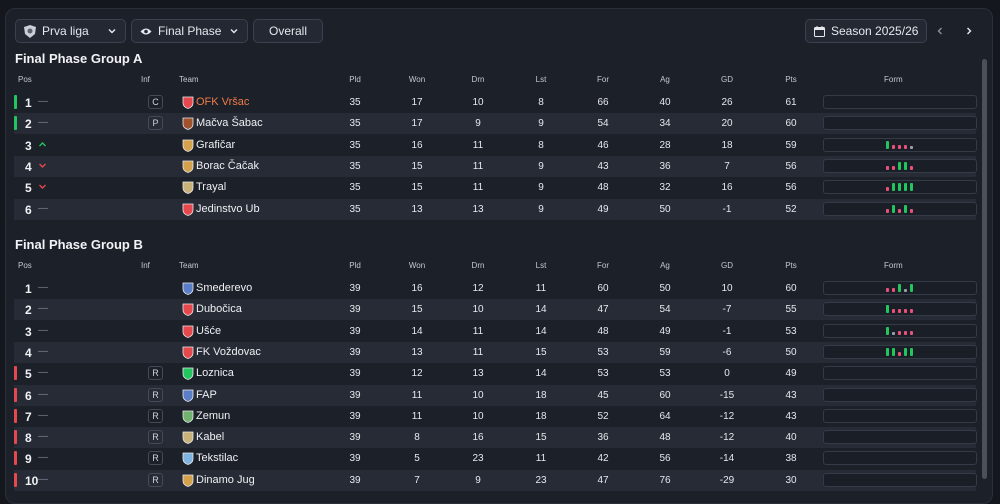 The image size is (1000, 504). What do you see at coordinates (541, 480) in the screenshot?
I see `stat-lst: 23` at bounding box center [541, 480].